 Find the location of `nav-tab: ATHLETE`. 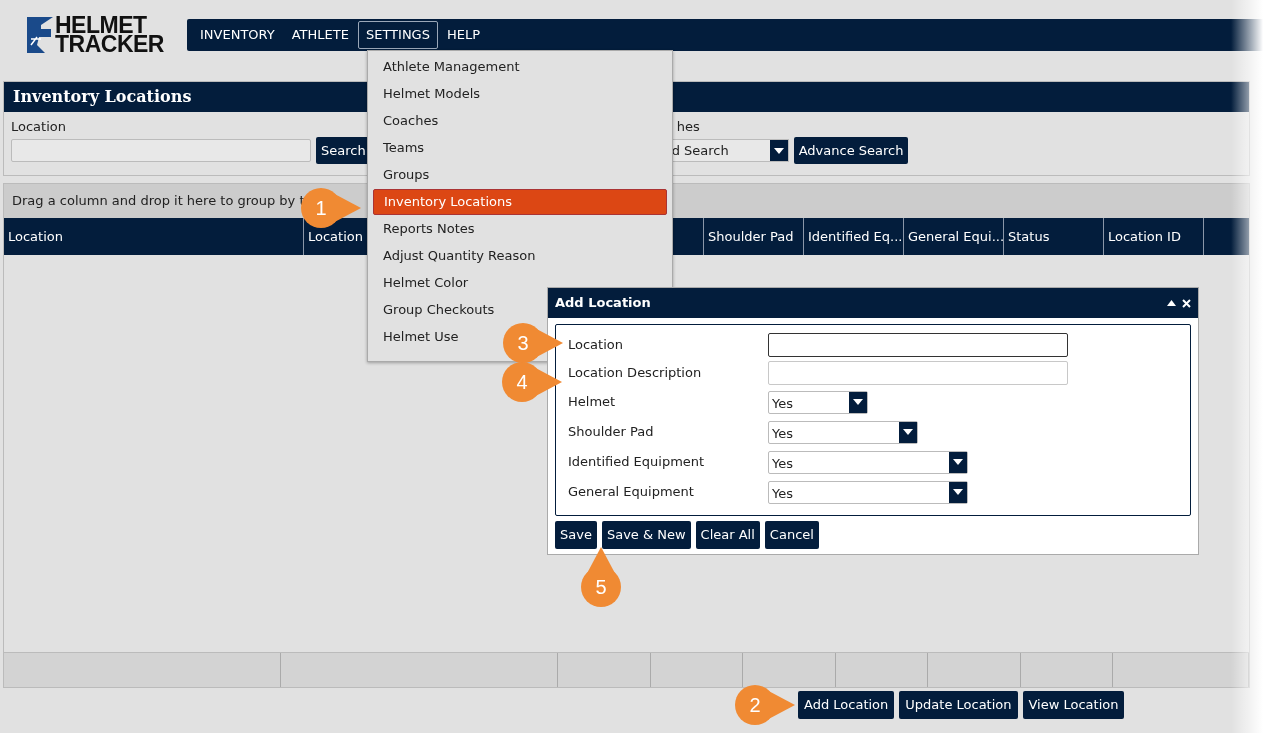

nav-tab: ATHLETE is located at coordinates (320, 35).